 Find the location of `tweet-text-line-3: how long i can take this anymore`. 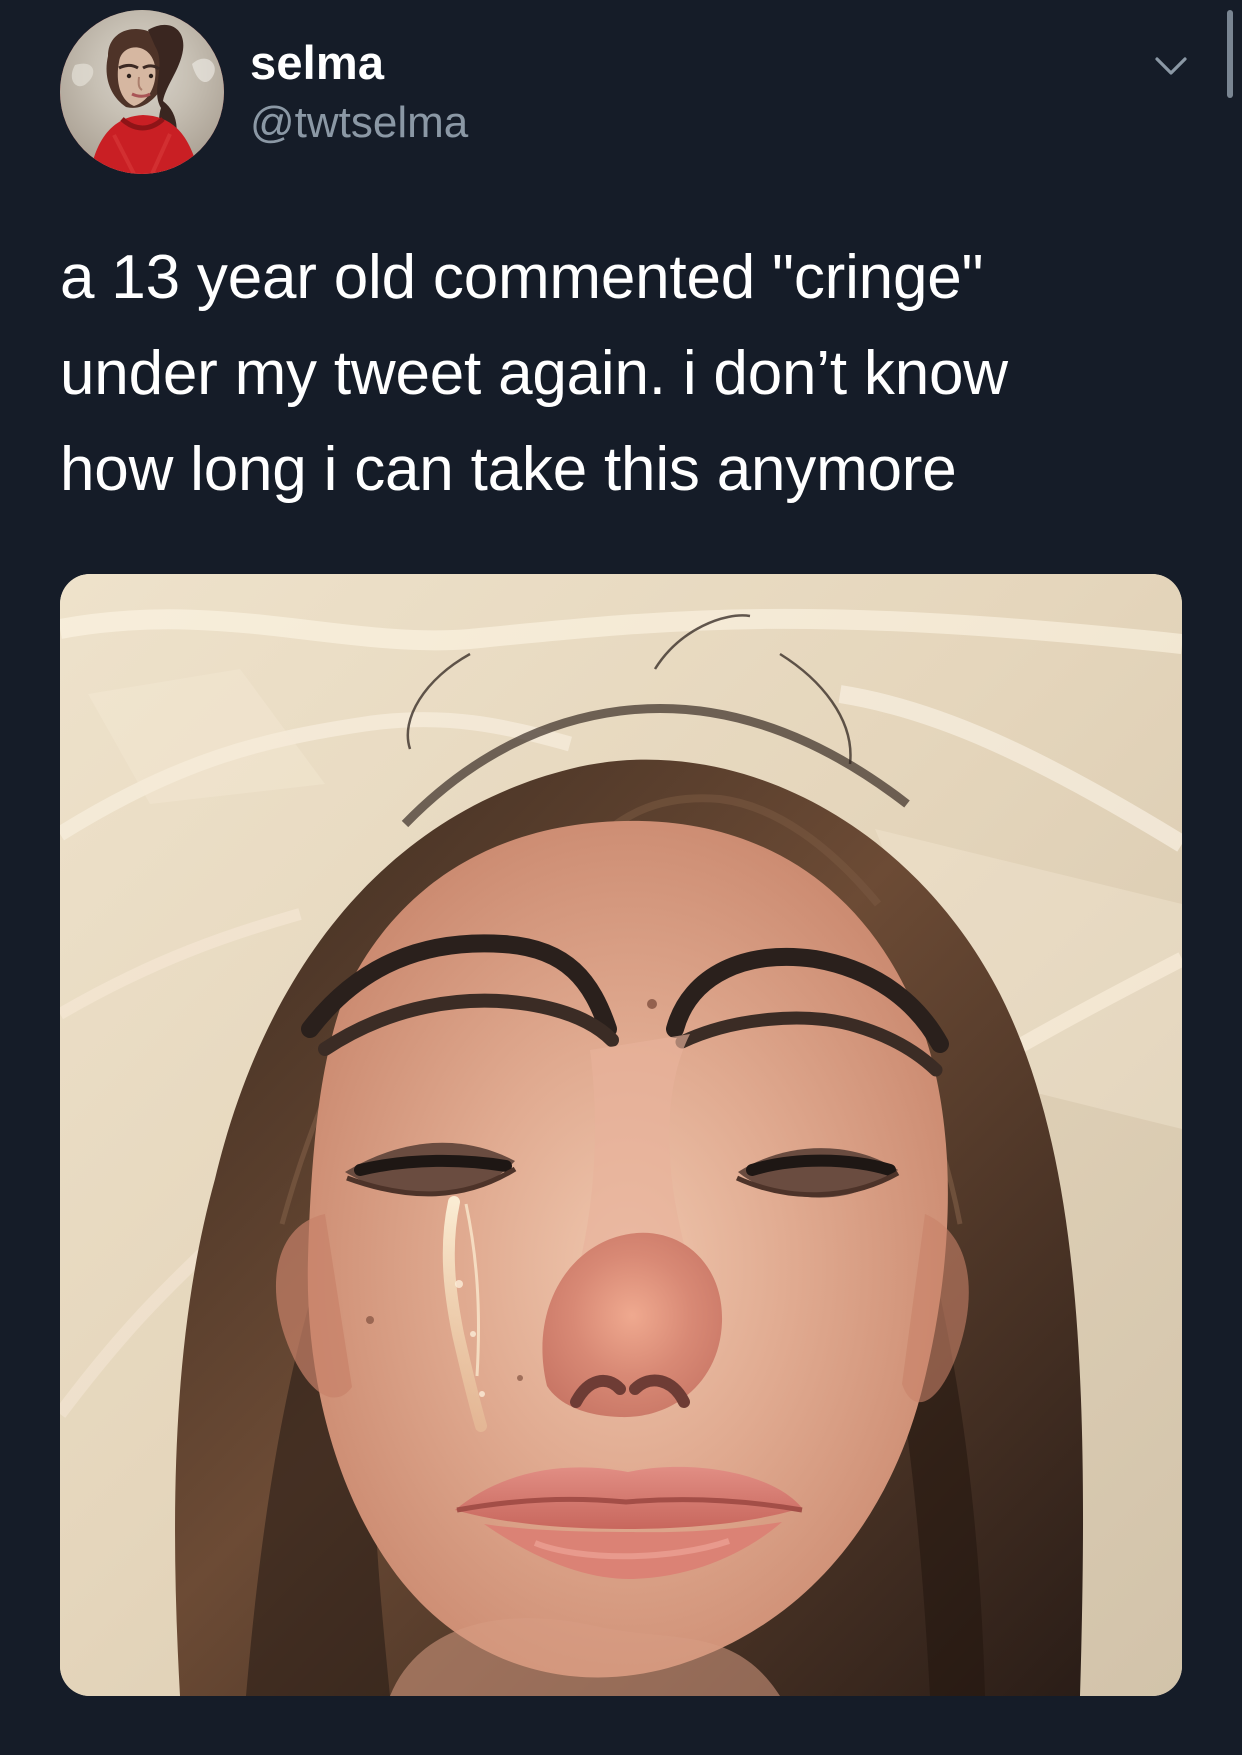

tweet-text-line-3: how long i can take this anymore is located at coordinates (508, 469).